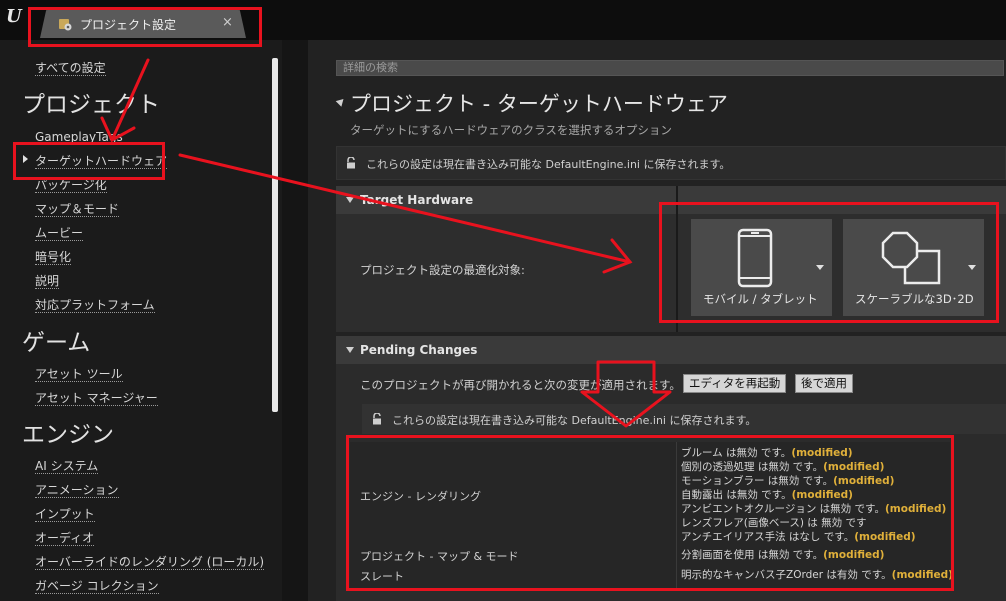  What do you see at coordinates (735, 383) in the screenshot?
I see `restart-editor-button: エディタを再起動` at bounding box center [735, 383].